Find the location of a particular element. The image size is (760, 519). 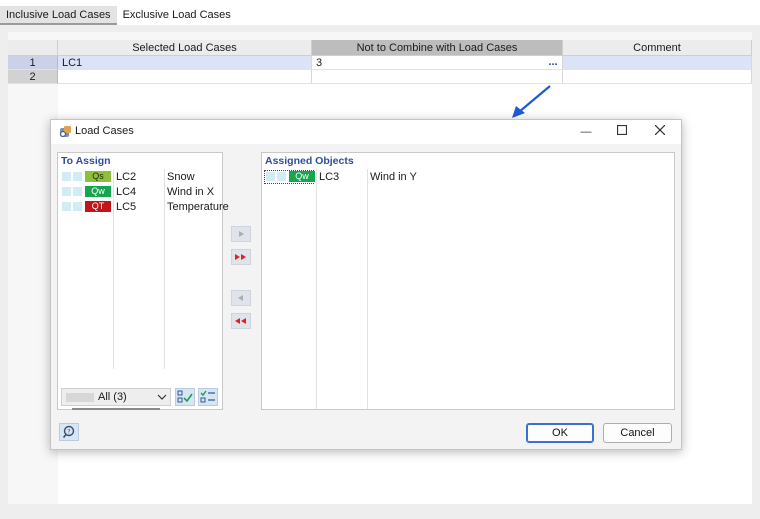

row-number-header is located at coordinates (33, 48).